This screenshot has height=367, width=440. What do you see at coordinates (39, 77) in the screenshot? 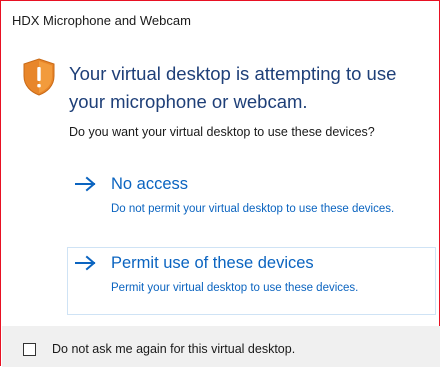
I see `shield-warning-icon` at bounding box center [39, 77].